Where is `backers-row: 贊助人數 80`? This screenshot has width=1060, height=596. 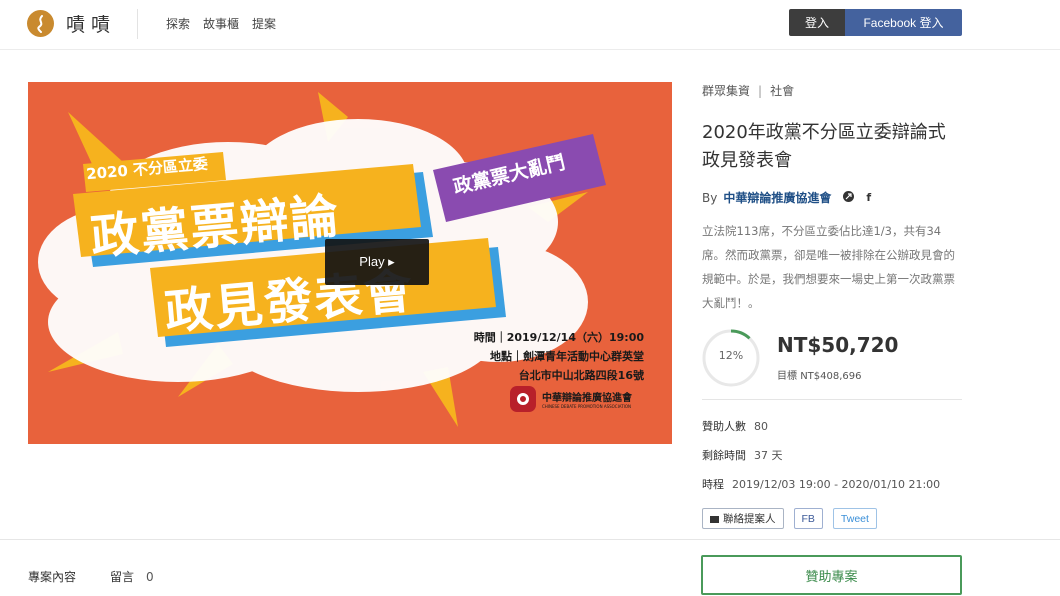
backers-row: 贊助人數 80 is located at coordinates (832, 426).